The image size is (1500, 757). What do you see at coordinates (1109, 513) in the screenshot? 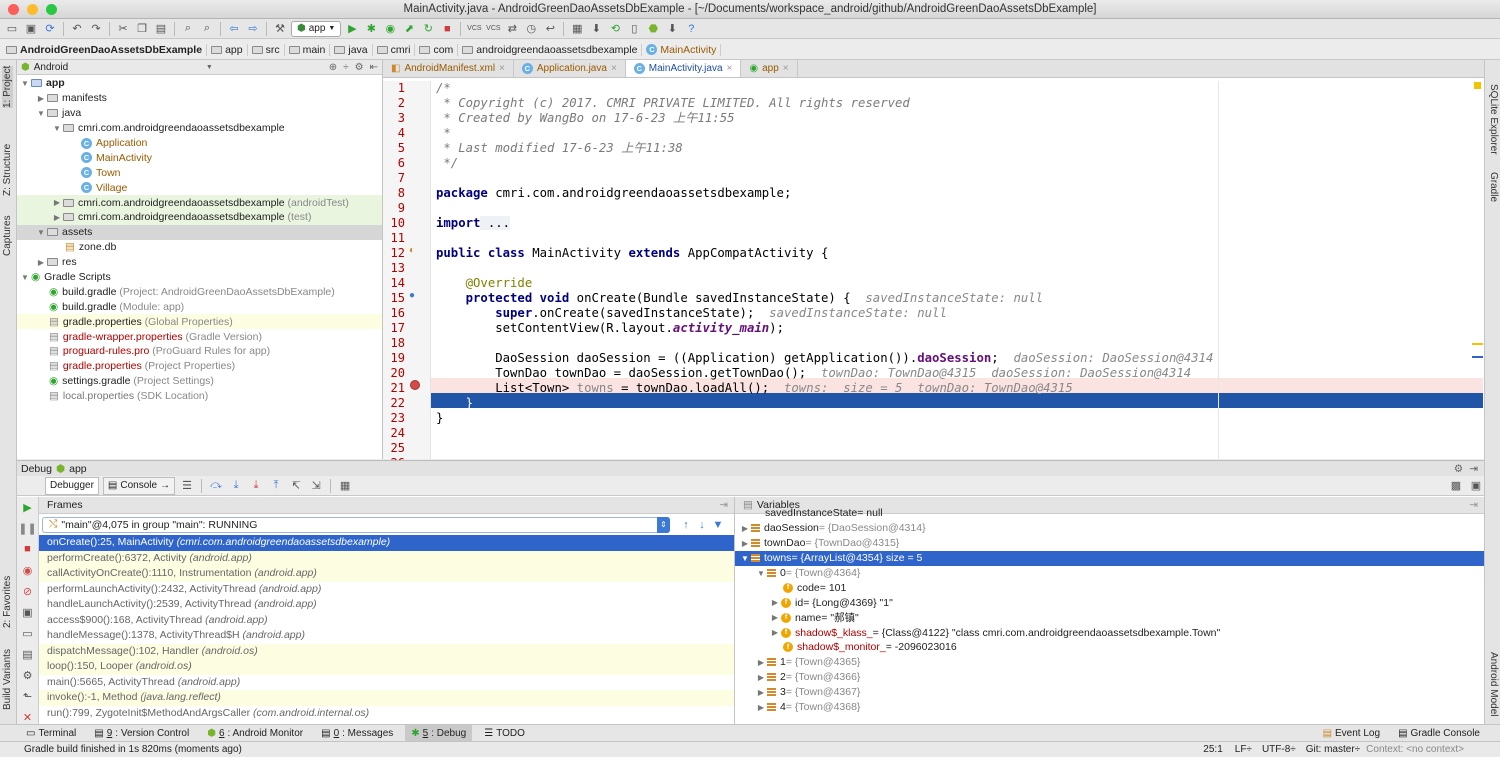
I see `variable-row: savedInstanceState = null` at bounding box center [1109, 513].